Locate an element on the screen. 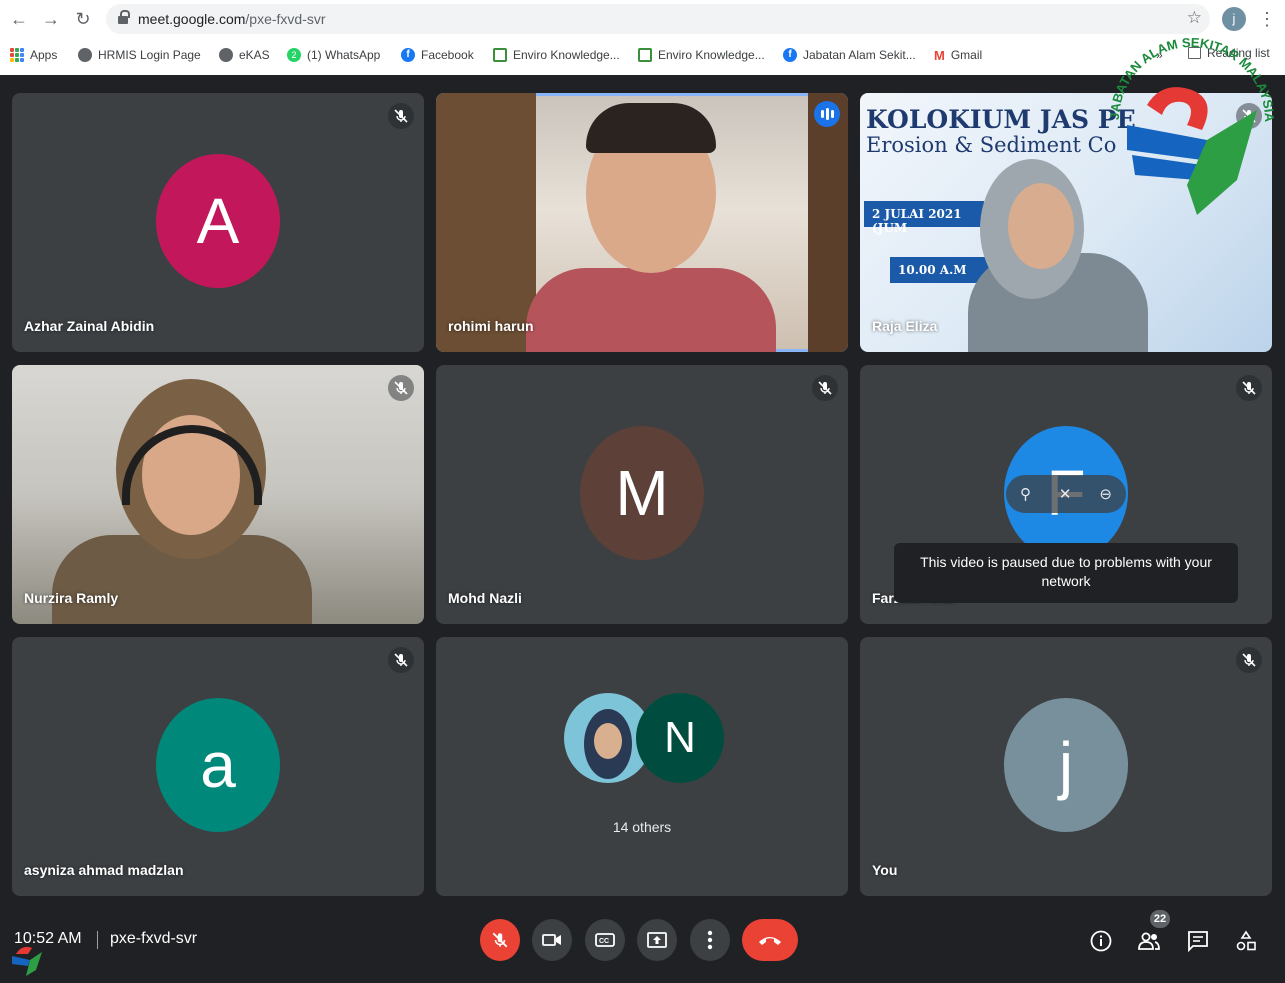 This screenshot has width=1285, height=983. bookmark-hrmis: HRMIS Login Page is located at coordinates (139, 55).